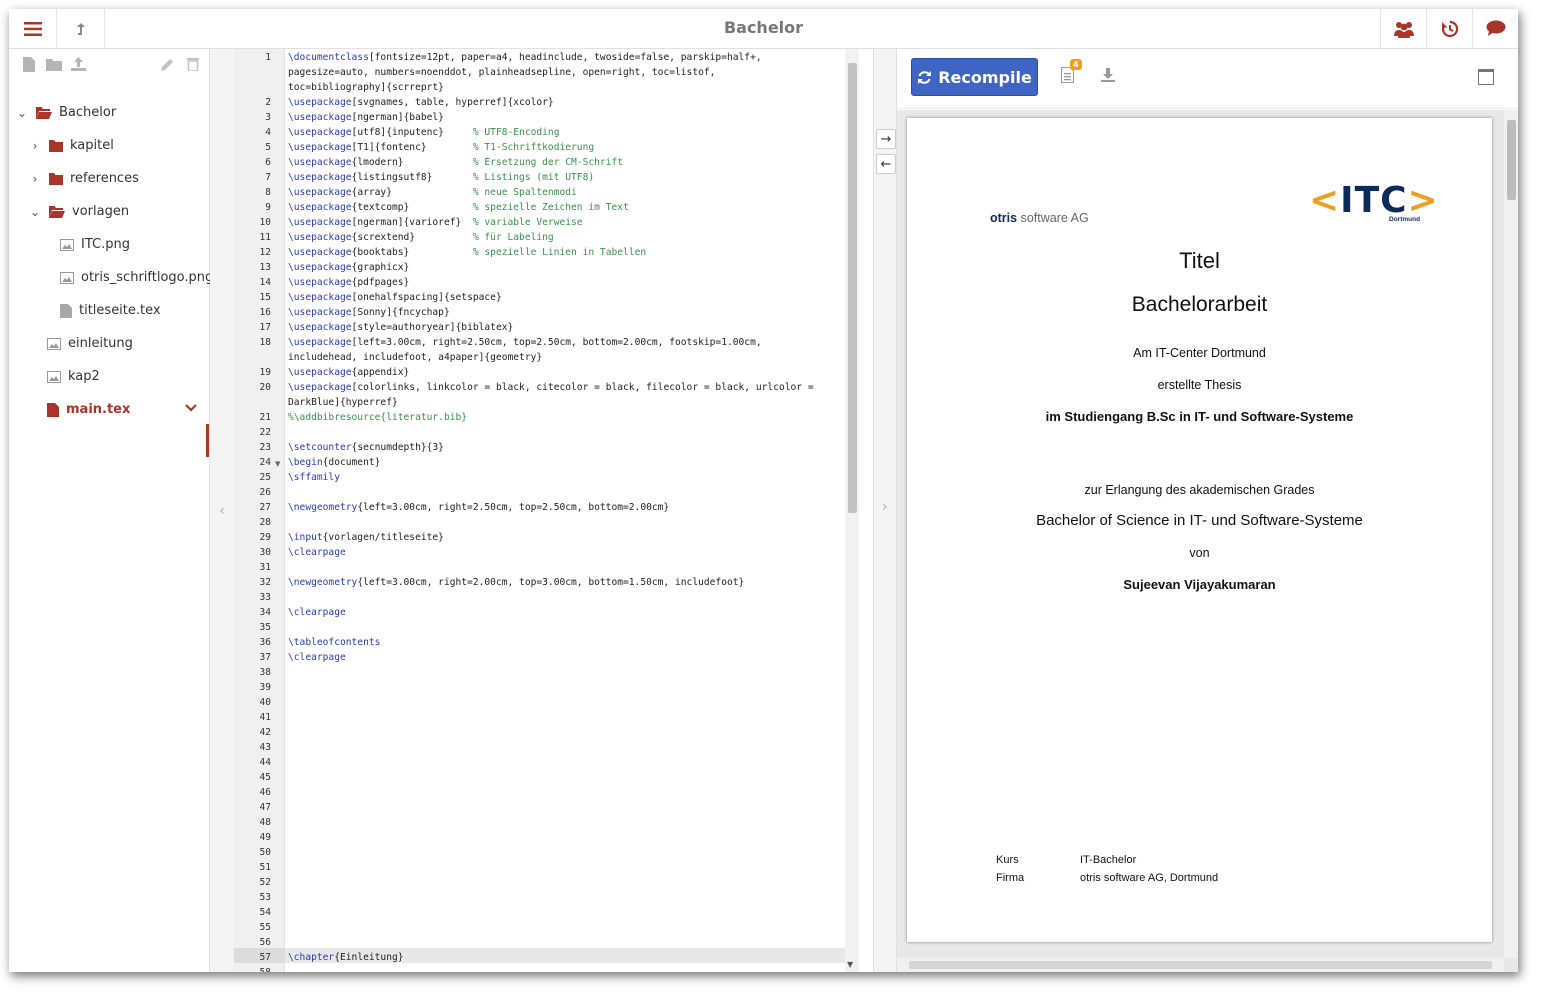 This screenshot has height=1000, width=1547. Describe the element at coordinates (265, 222) in the screenshot. I see `line-number: 10` at that location.